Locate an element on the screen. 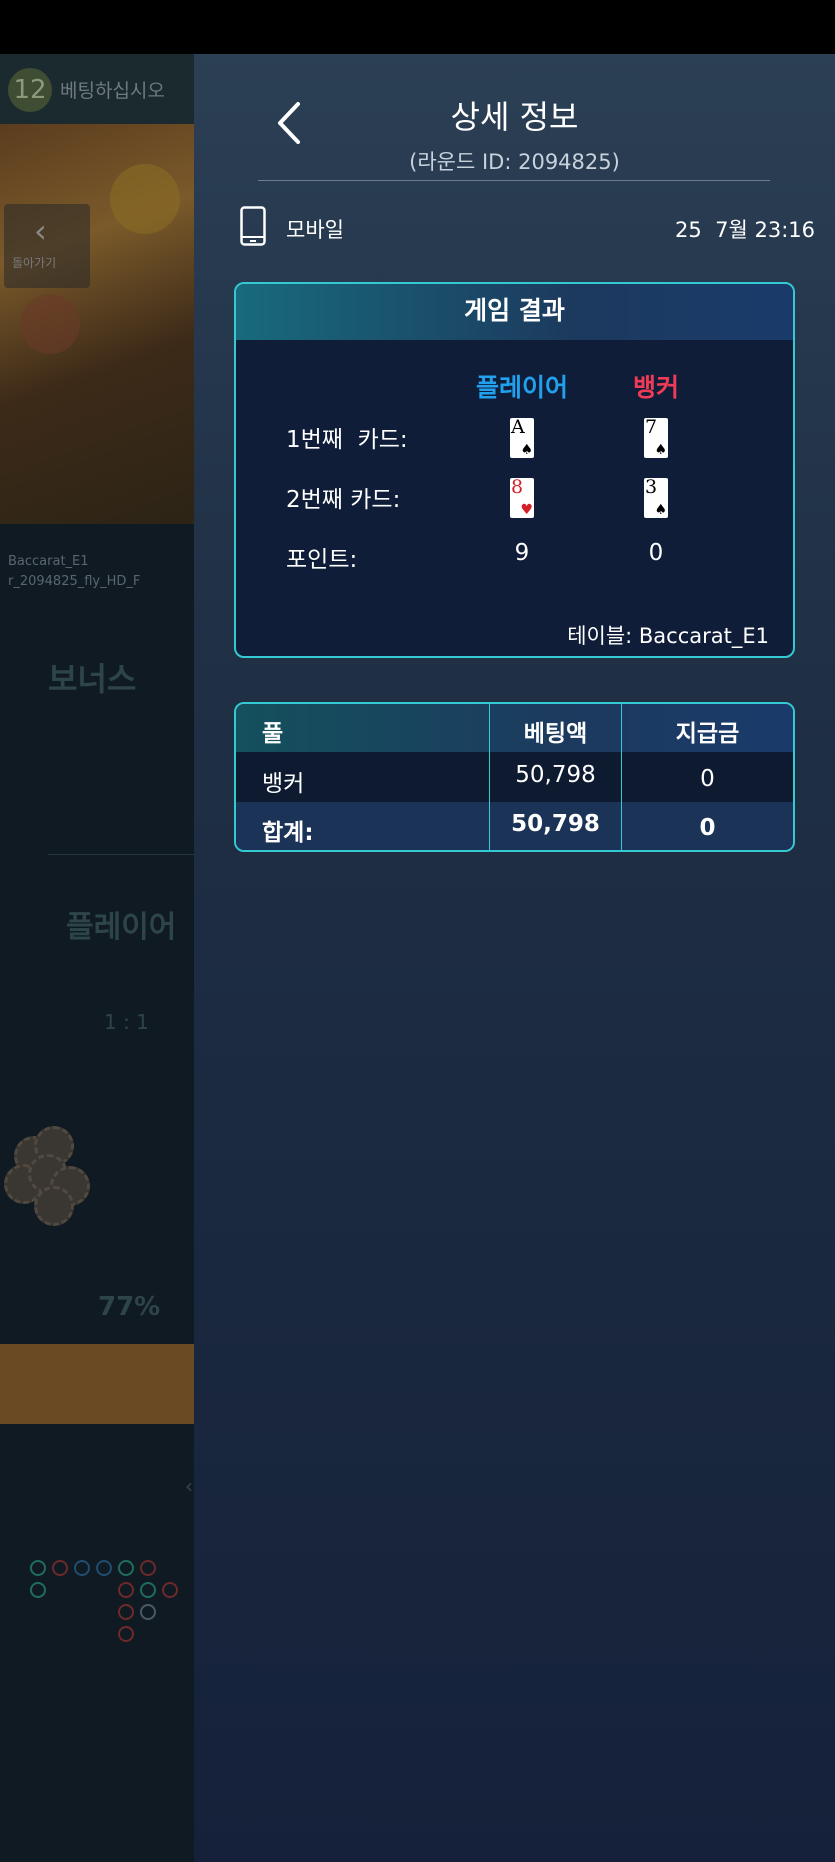 Image resolution: width=835 pixels, height=1862 pixels. bg-bet-percentage: 77% is located at coordinates (129, 1307).